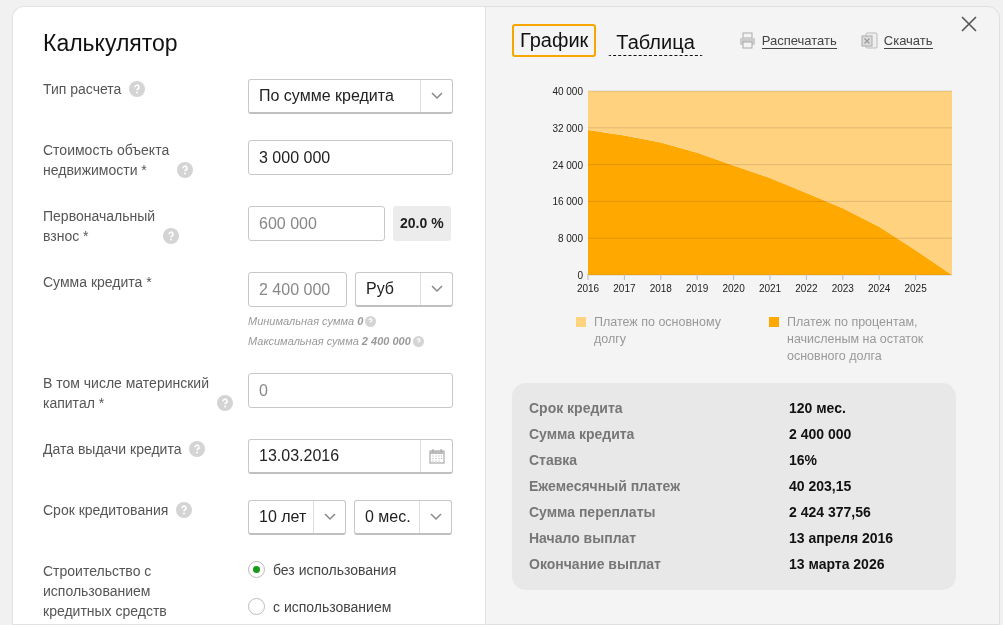 The width and height of the screenshot is (1003, 625). What do you see at coordinates (570, 239) in the screenshot?
I see `y-tick-label: 8 000` at bounding box center [570, 239].